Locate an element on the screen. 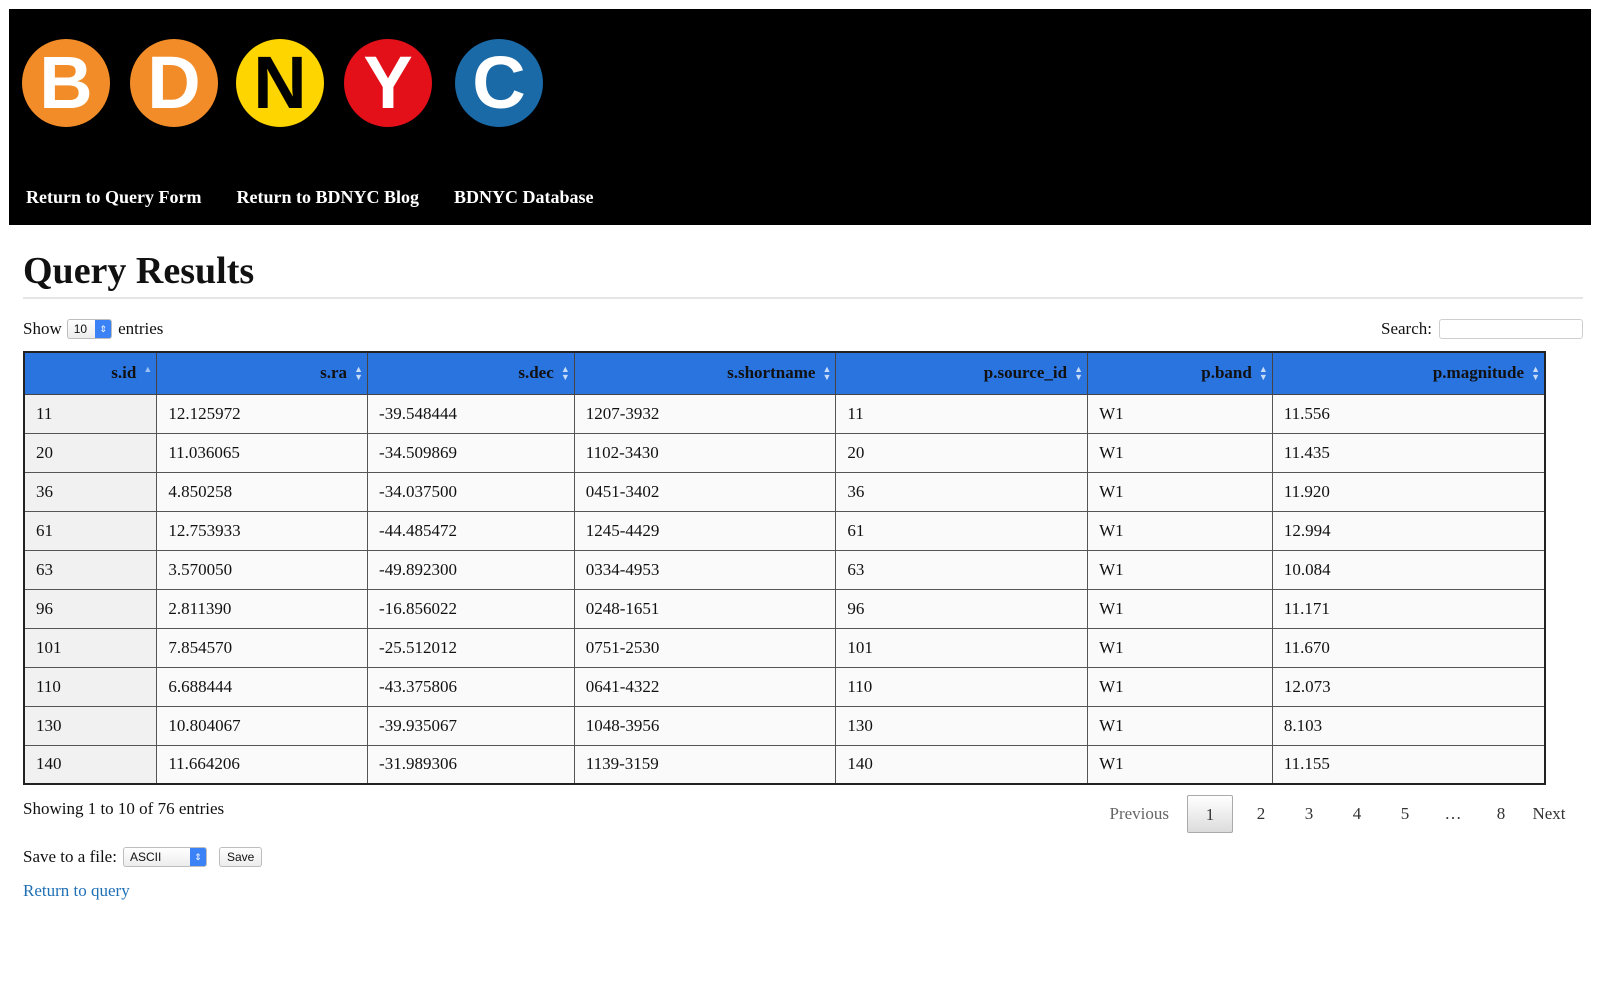 The height and width of the screenshot is (1000, 1600). column-header-label: p.magnitude is located at coordinates (1478, 373).